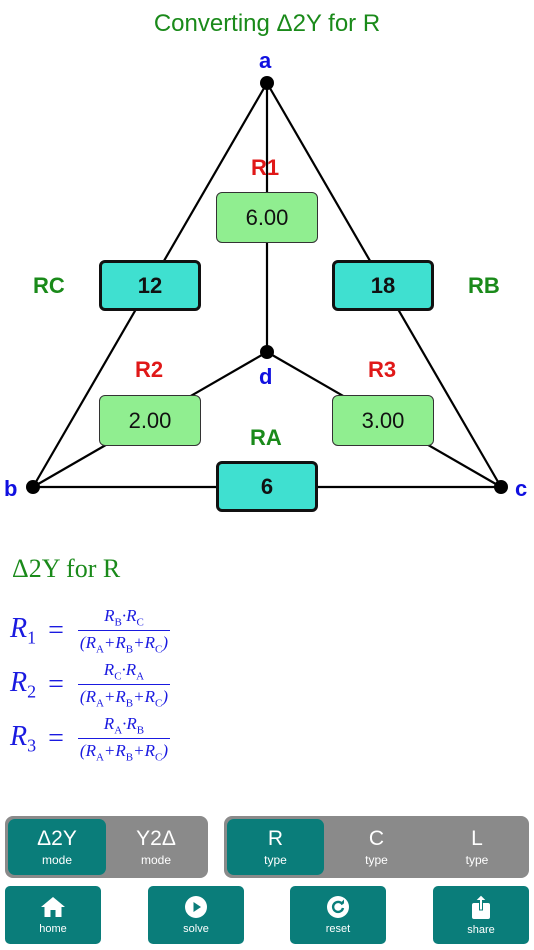 This screenshot has width=534, height=950. What do you see at coordinates (481, 906) in the screenshot?
I see `share-icon` at bounding box center [481, 906].